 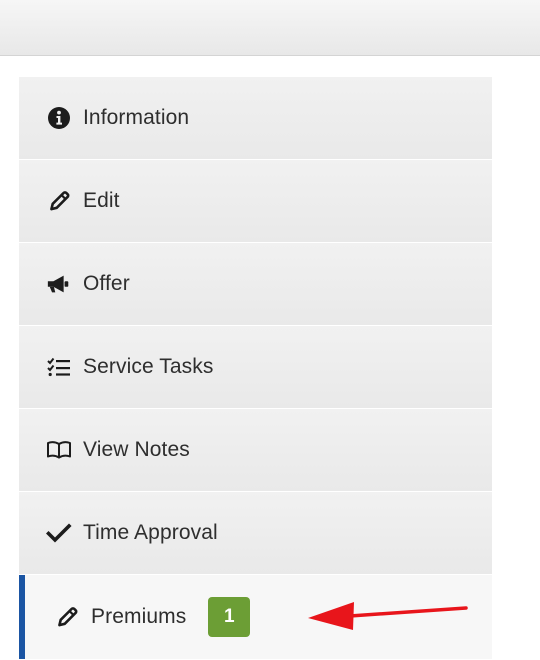 I want to click on menu-item-label: Information, so click(x=136, y=117).